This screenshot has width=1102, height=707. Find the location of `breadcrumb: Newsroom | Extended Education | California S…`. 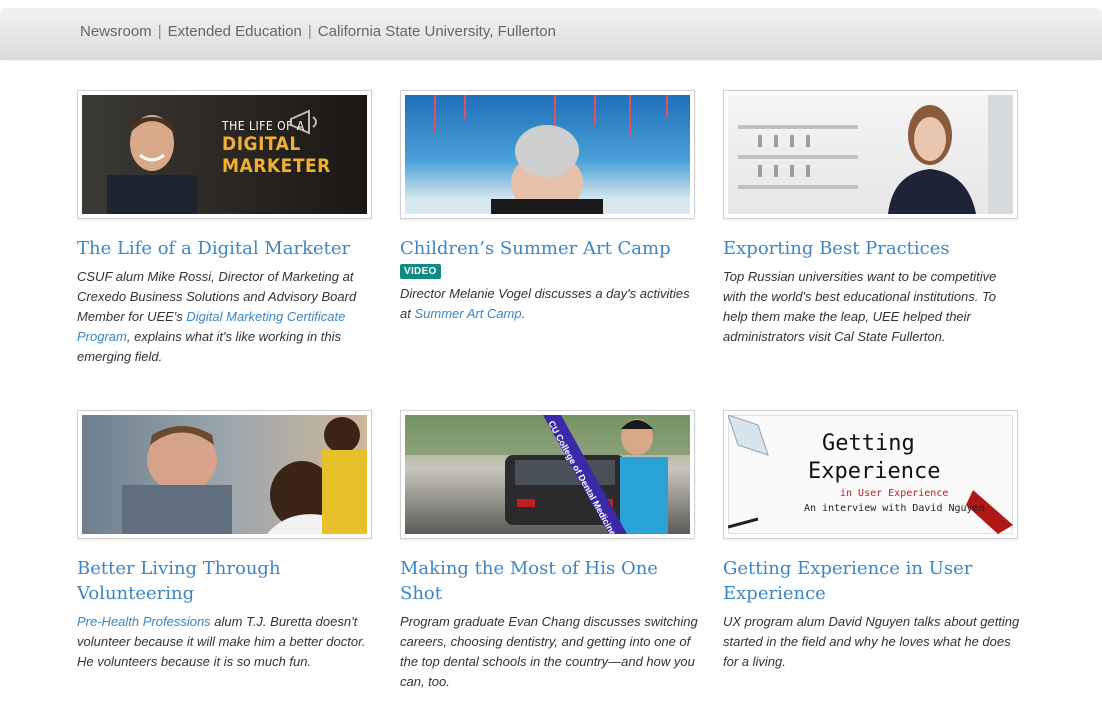

breadcrumb: Newsroom | Extended Education | California S… is located at coordinates (318, 31).